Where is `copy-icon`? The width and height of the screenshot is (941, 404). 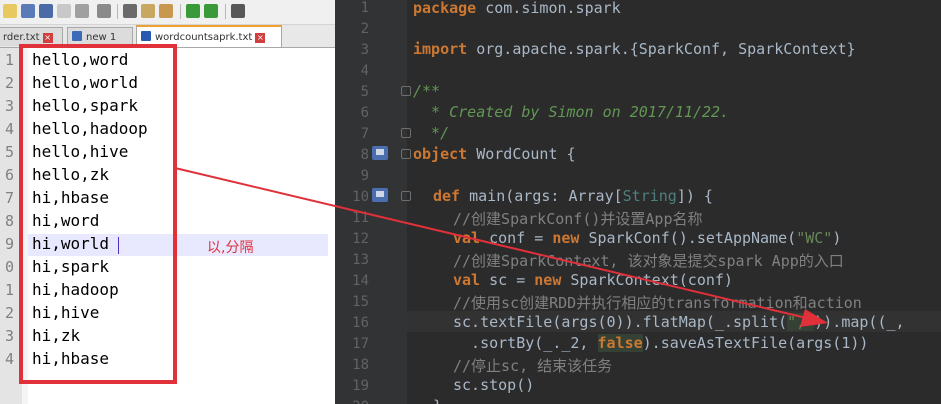
copy-icon is located at coordinates (148, 11).